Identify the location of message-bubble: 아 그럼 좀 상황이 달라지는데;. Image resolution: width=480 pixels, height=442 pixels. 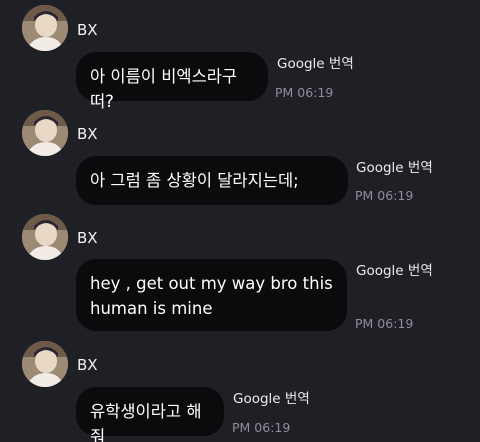
(212, 180).